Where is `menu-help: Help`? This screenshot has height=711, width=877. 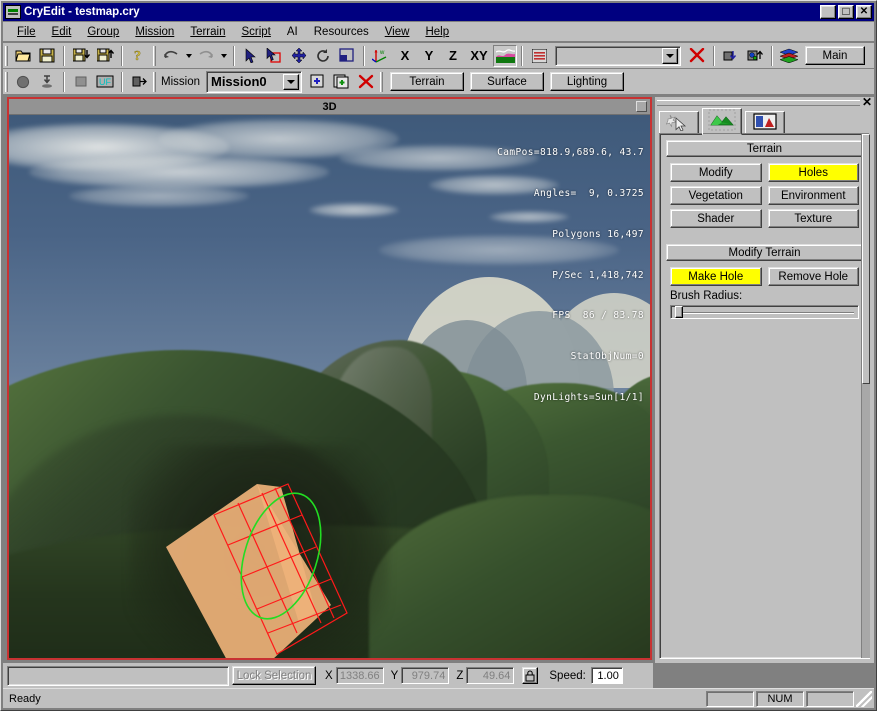
menu-help: Help is located at coordinates (437, 32).